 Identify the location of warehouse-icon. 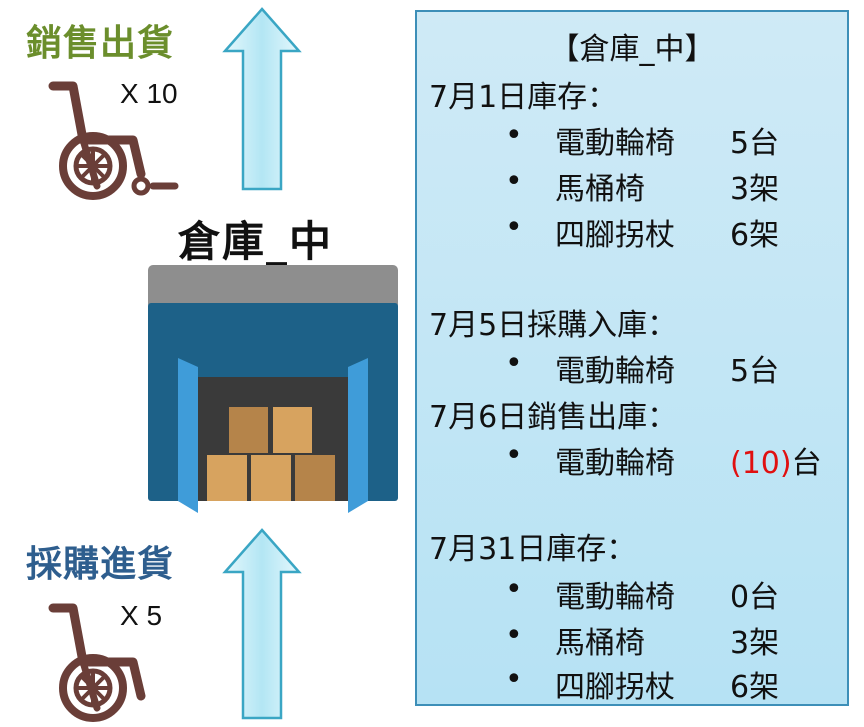
(273, 389).